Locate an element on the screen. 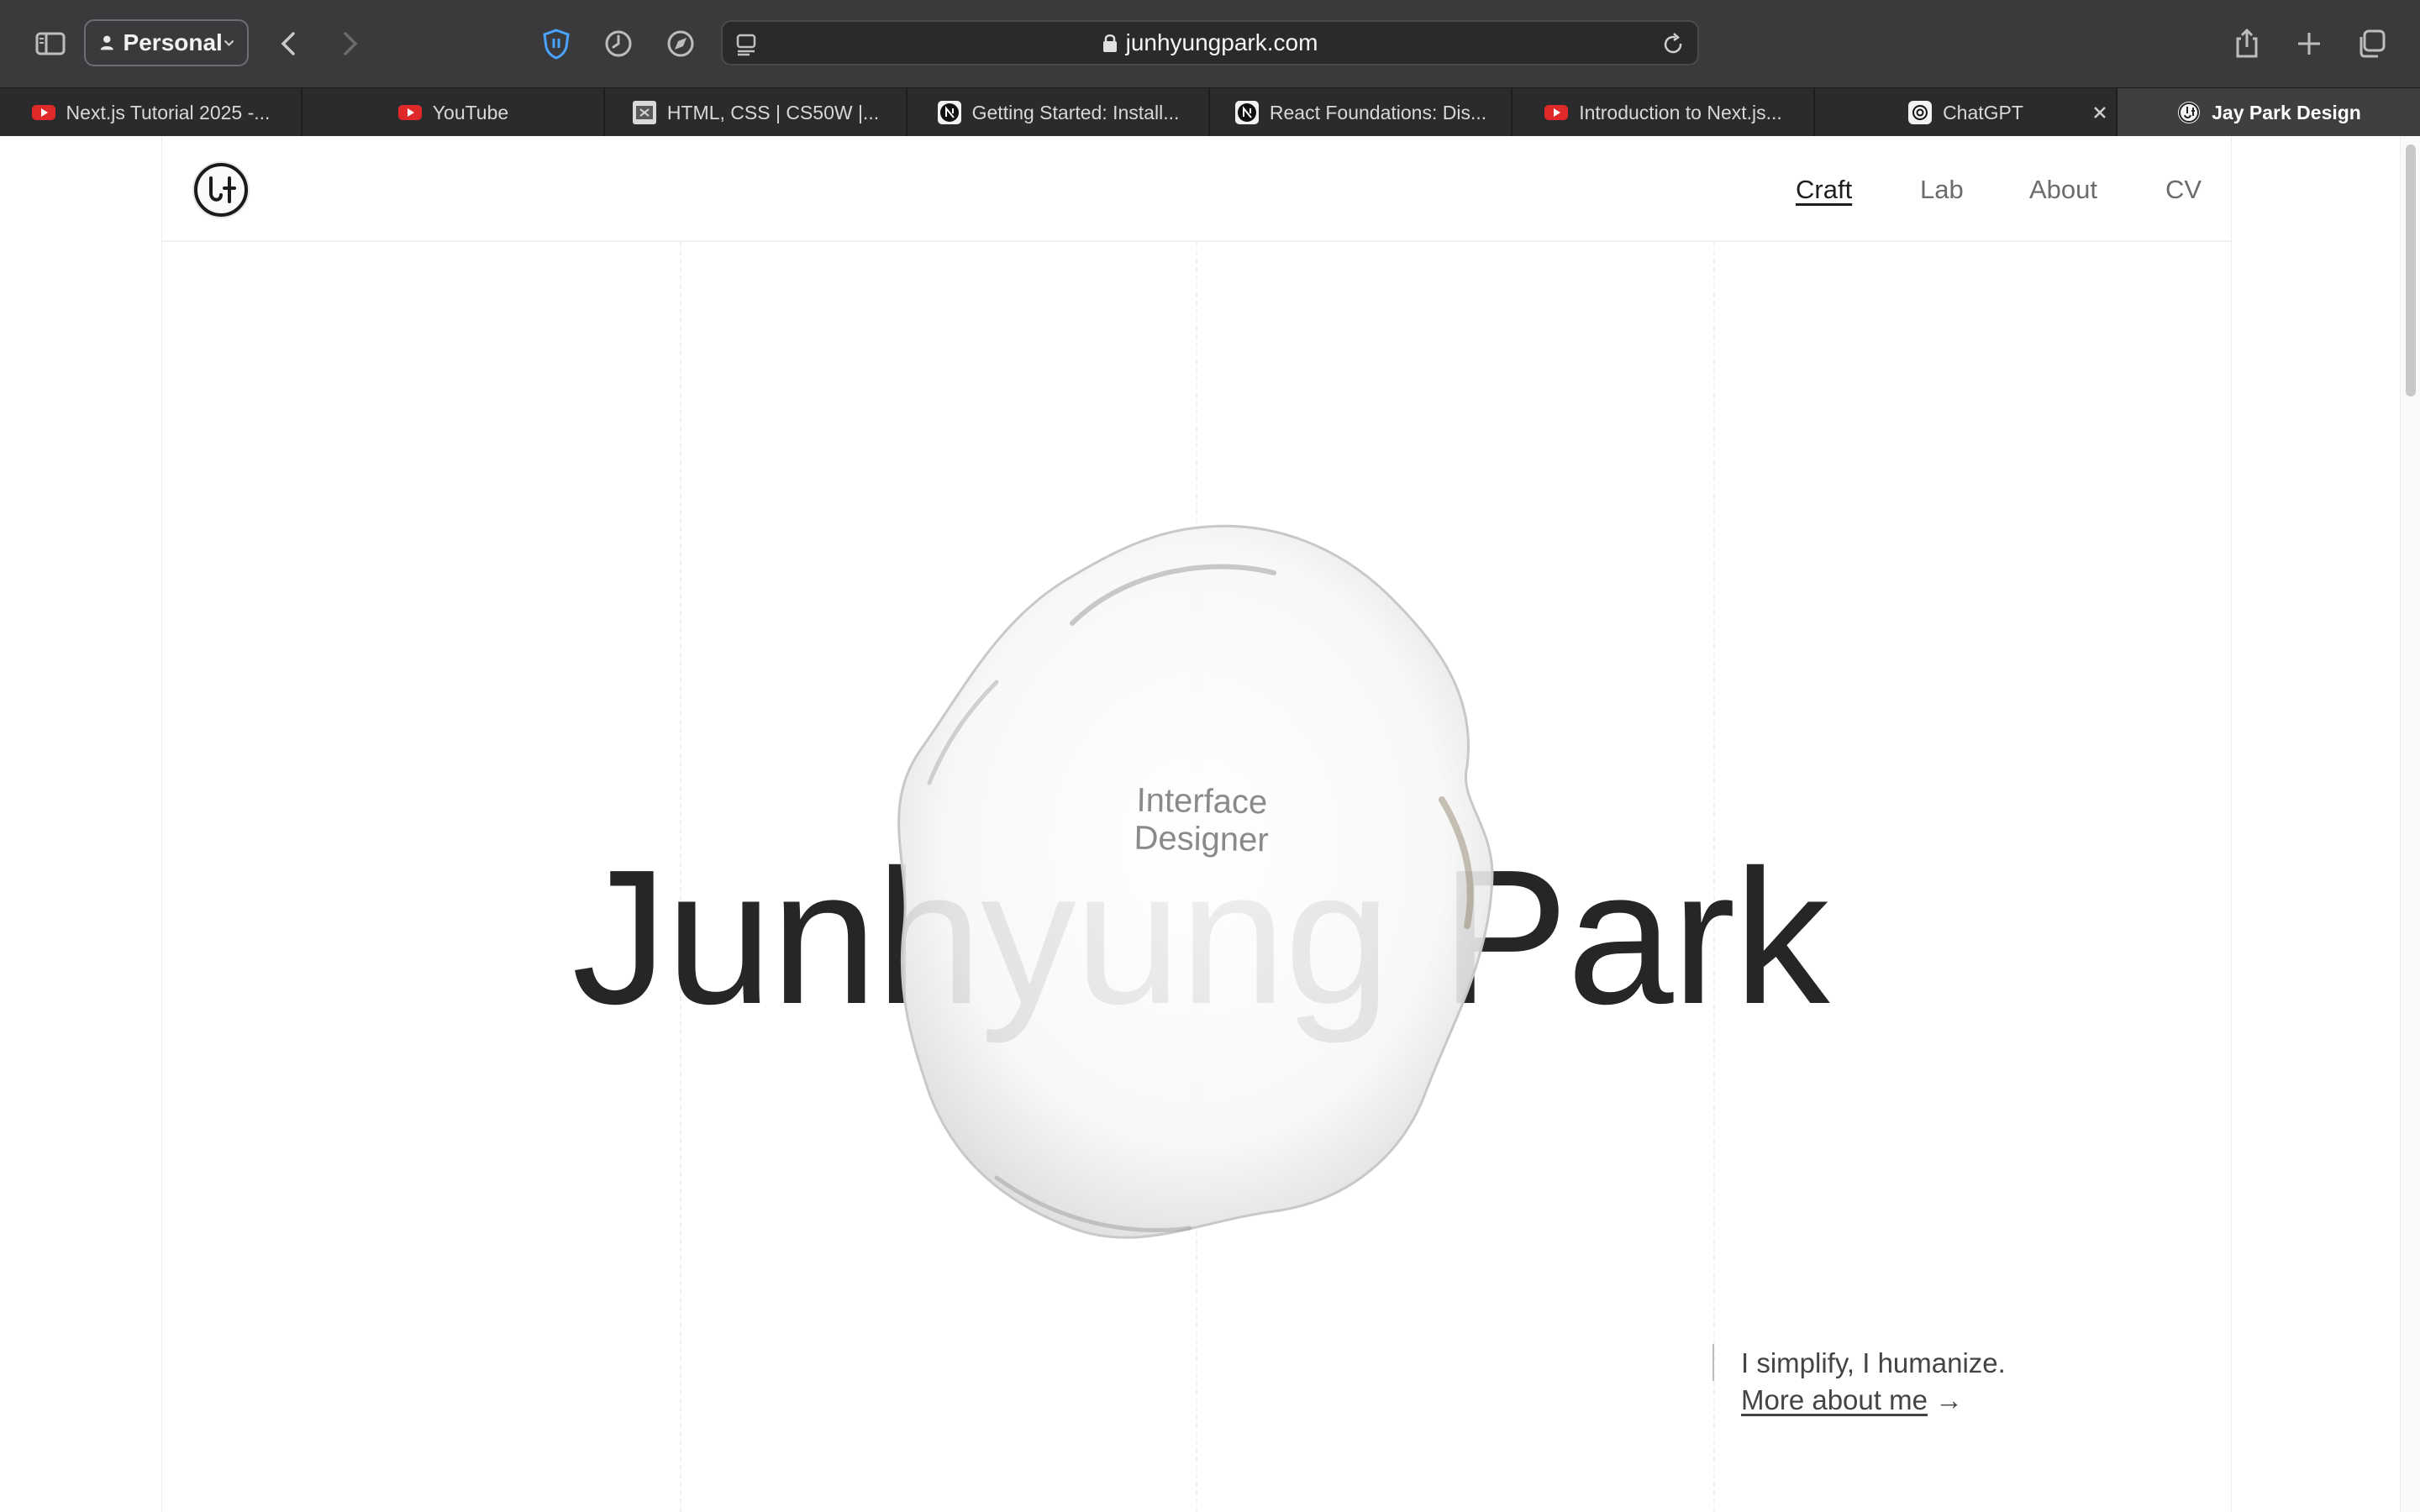 The image size is (2420, 1512). forward-icon is located at coordinates (349, 43).